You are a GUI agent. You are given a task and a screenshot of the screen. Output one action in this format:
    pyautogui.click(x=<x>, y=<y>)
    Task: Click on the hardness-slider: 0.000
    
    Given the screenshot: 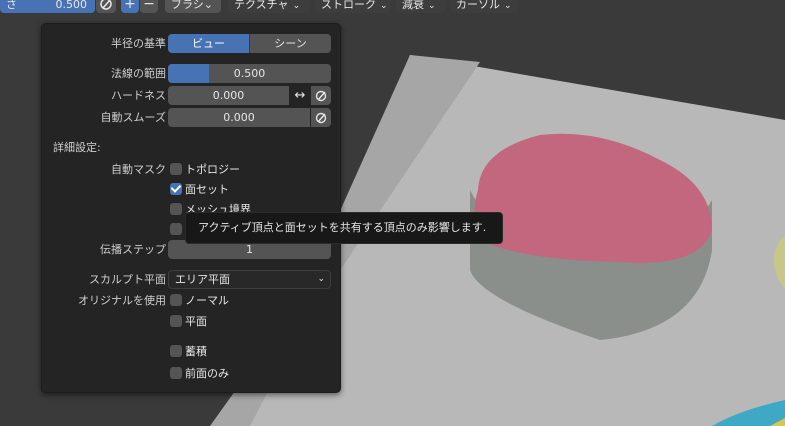 What is the action you would take?
    pyautogui.click(x=228, y=95)
    